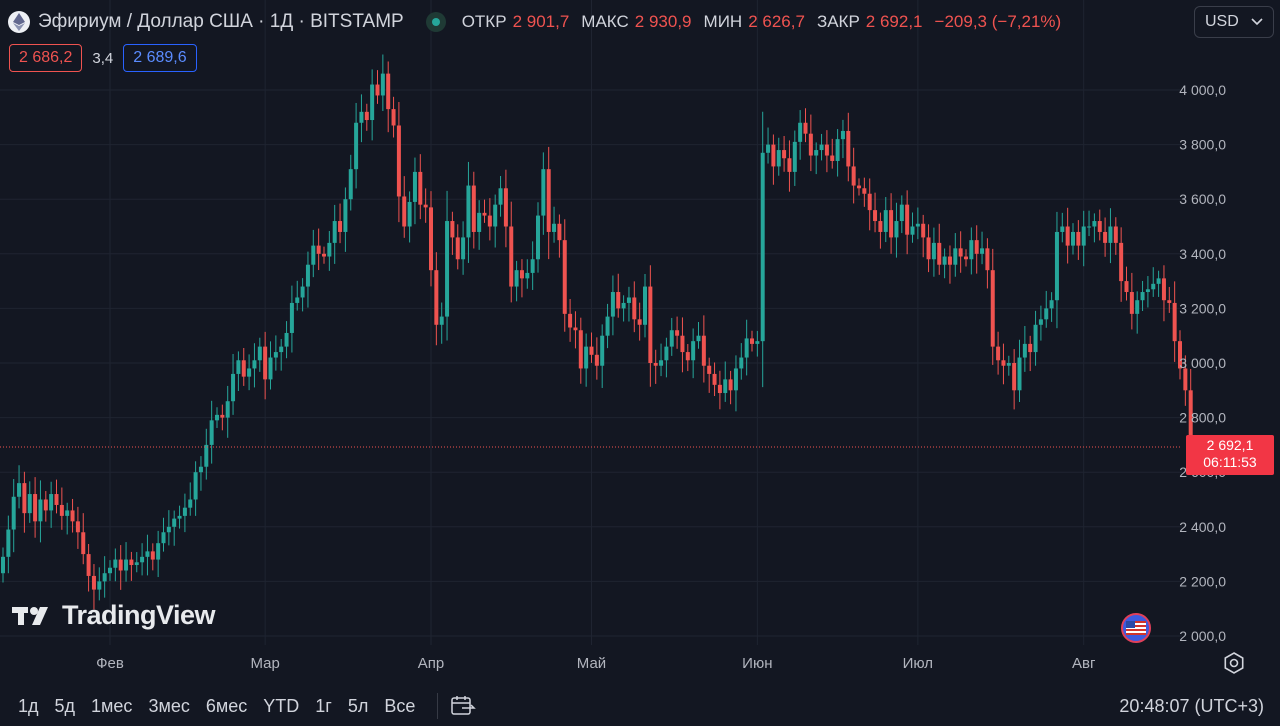 This screenshot has width=1280, height=726. What do you see at coordinates (226, 706) in the screenshot?
I see `range-6m-button: 6мес` at bounding box center [226, 706].